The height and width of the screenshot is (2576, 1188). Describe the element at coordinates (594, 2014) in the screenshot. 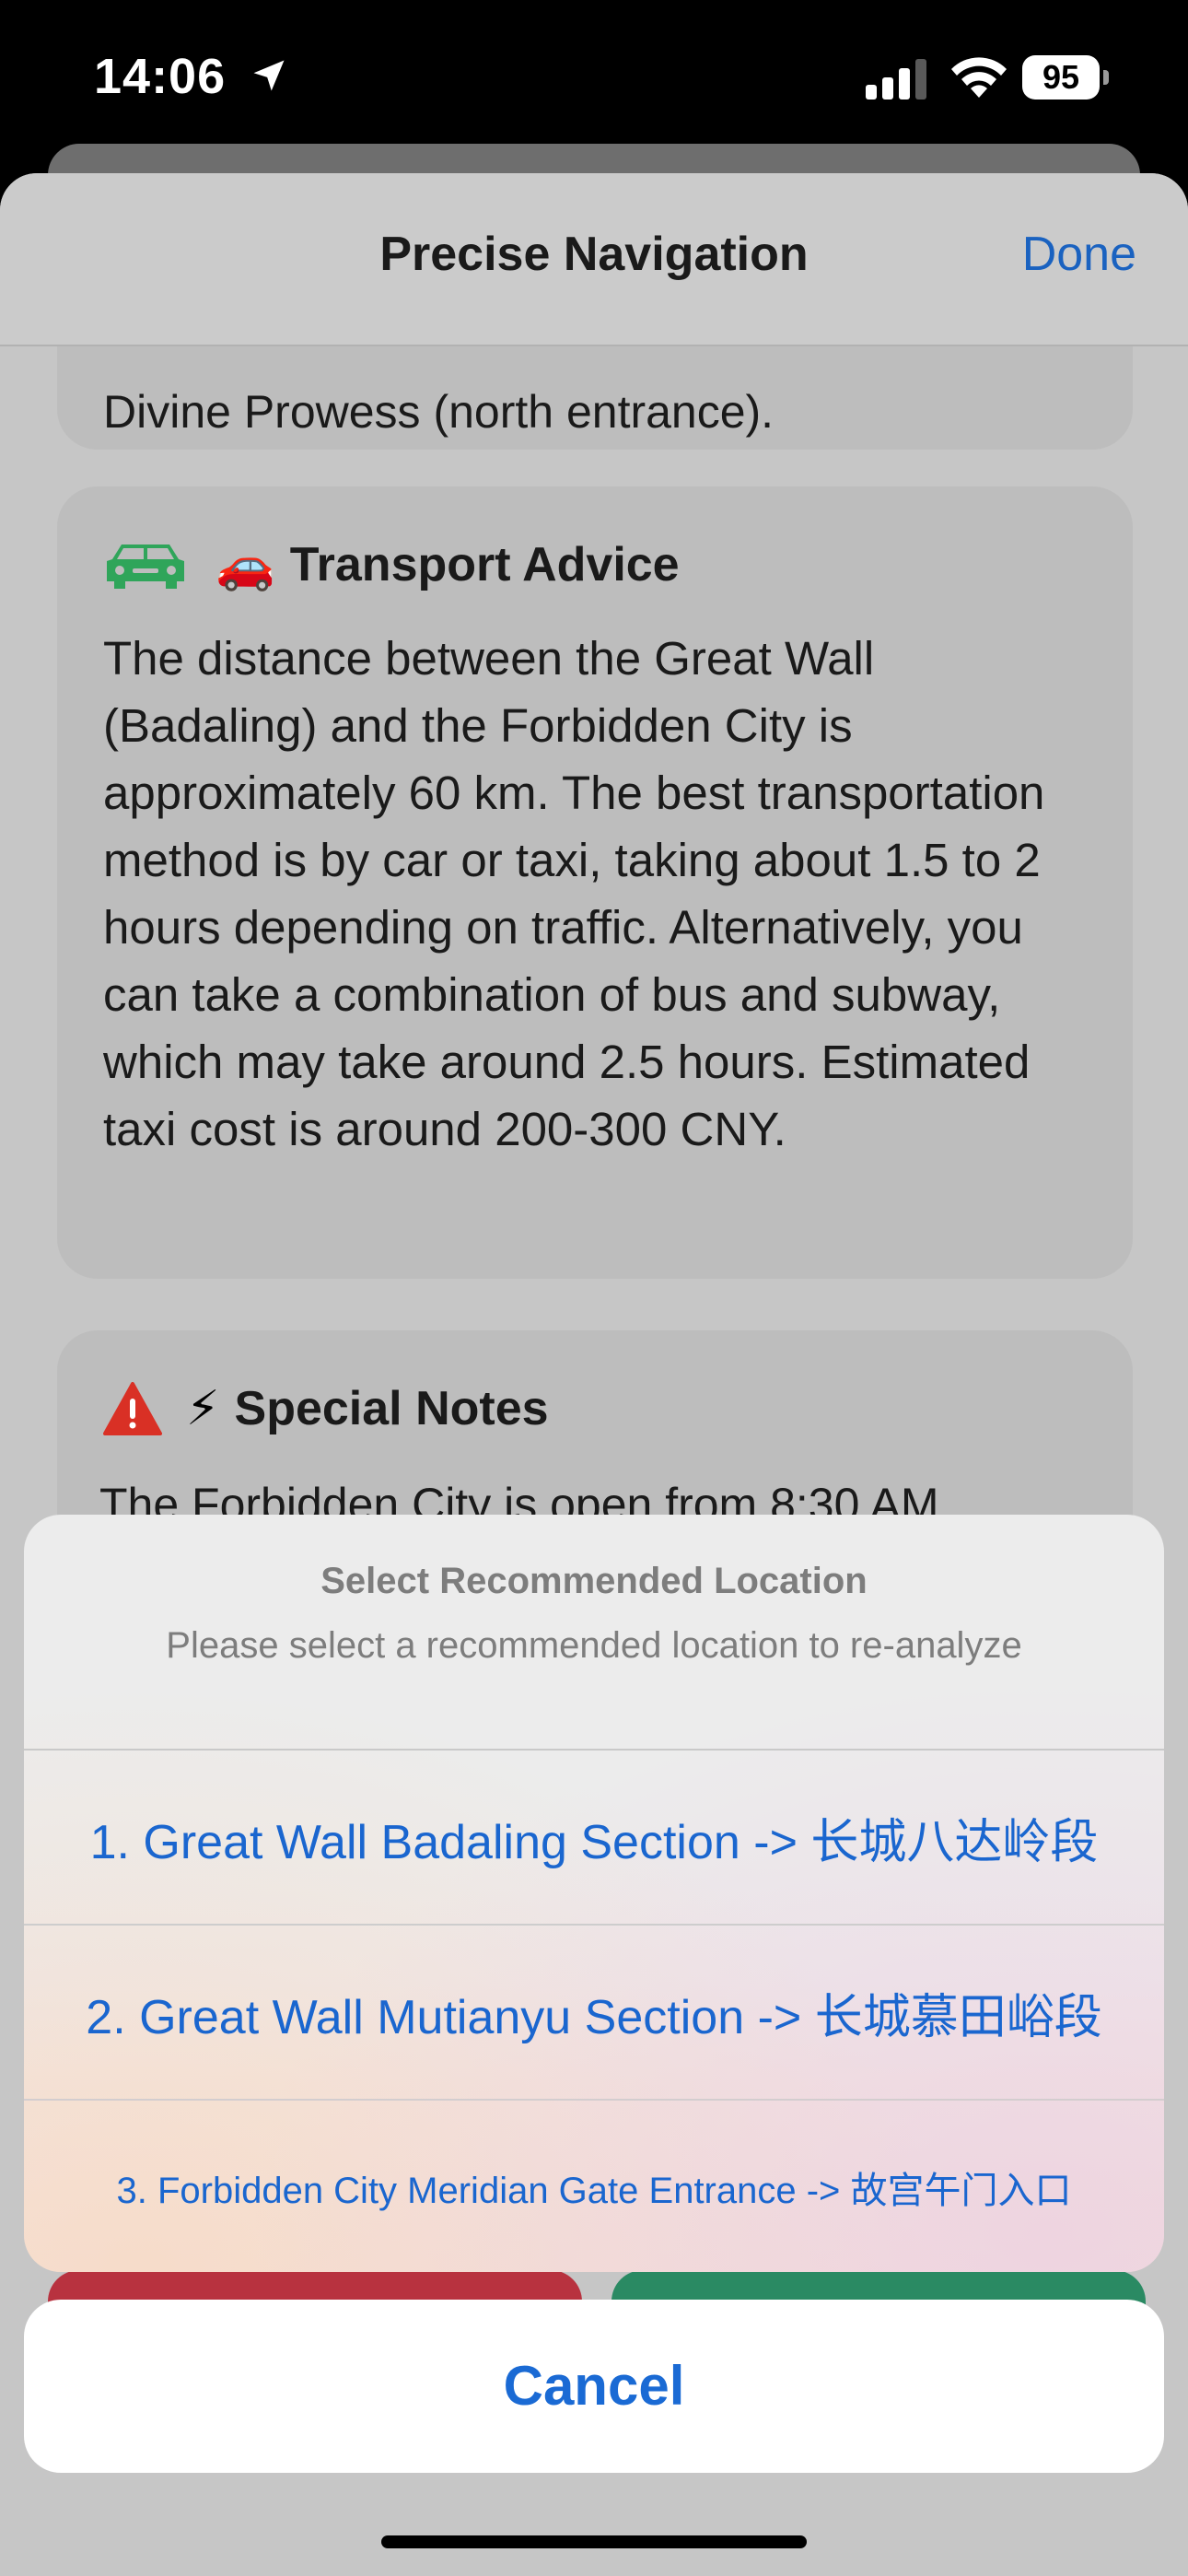

I see `location-option-mutianyu: 2. Great Wall Mutianyu Section -> 长城慕田峪段` at that location.